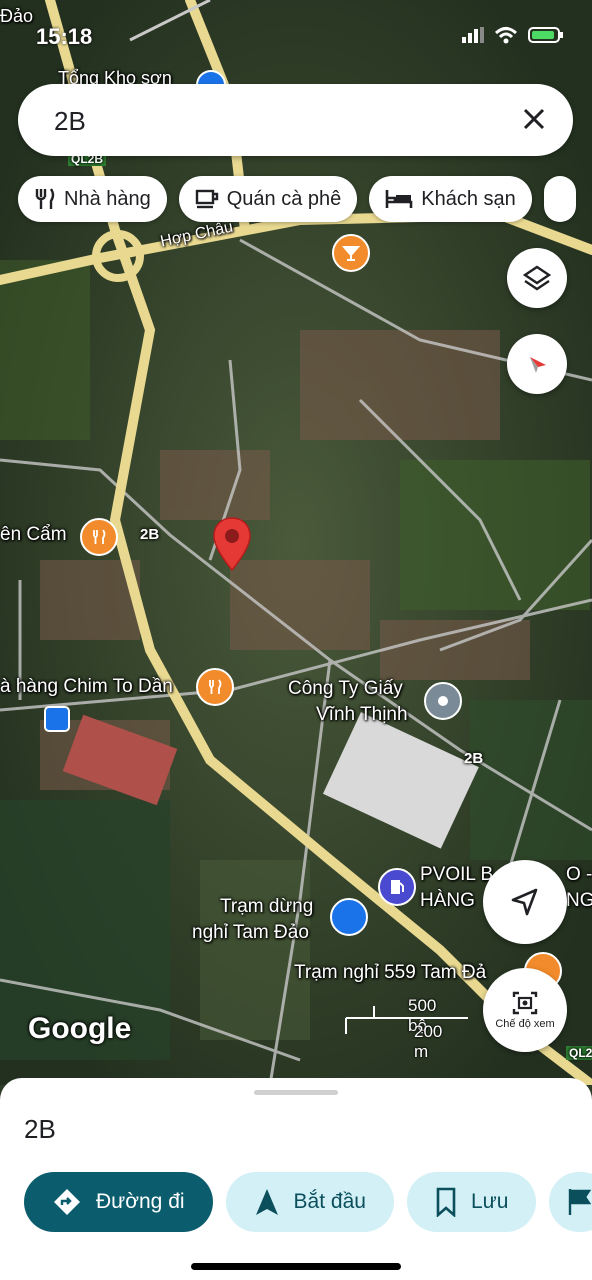  I want to click on google-logo: Google, so click(80, 1028).